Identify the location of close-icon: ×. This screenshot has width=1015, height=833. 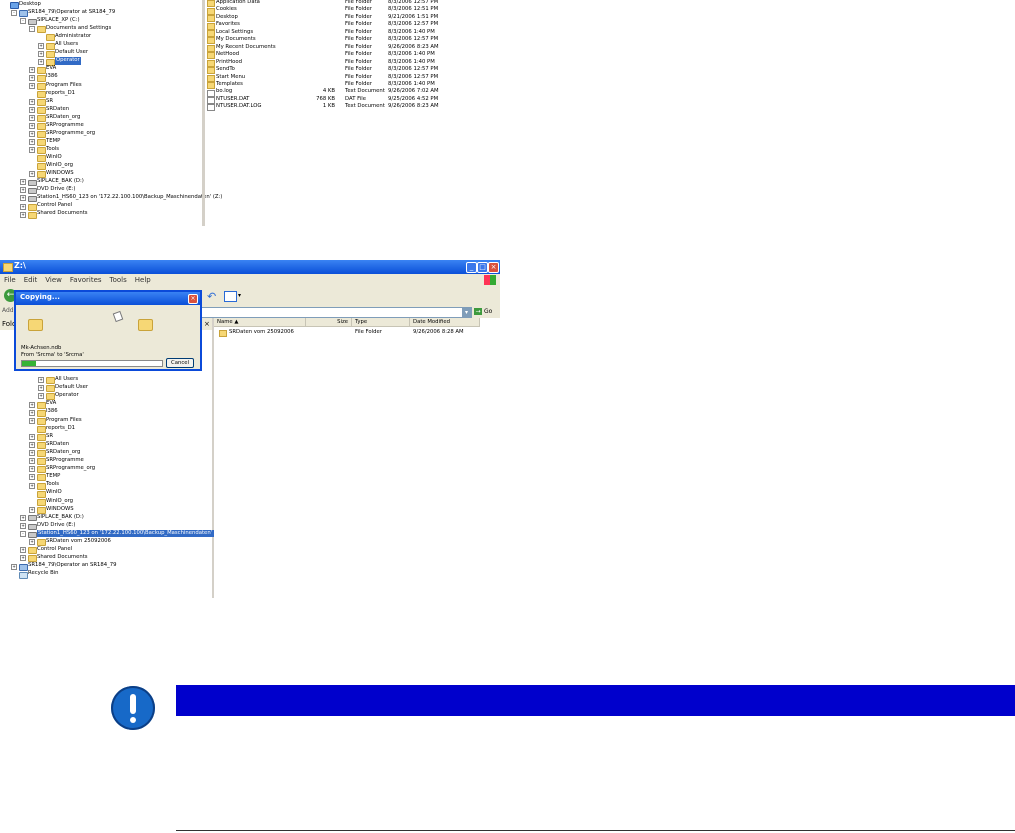
(193, 299).